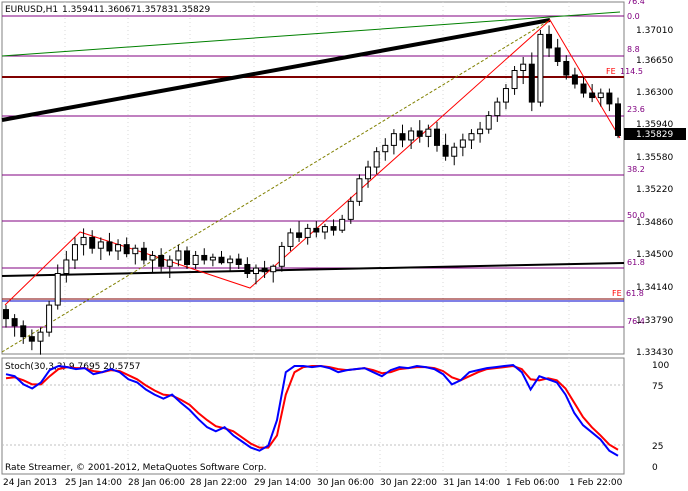  What do you see at coordinates (617, 293) in the screenshot?
I see `fe-label-61-8-tag: FE` at bounding box center [617, 293].